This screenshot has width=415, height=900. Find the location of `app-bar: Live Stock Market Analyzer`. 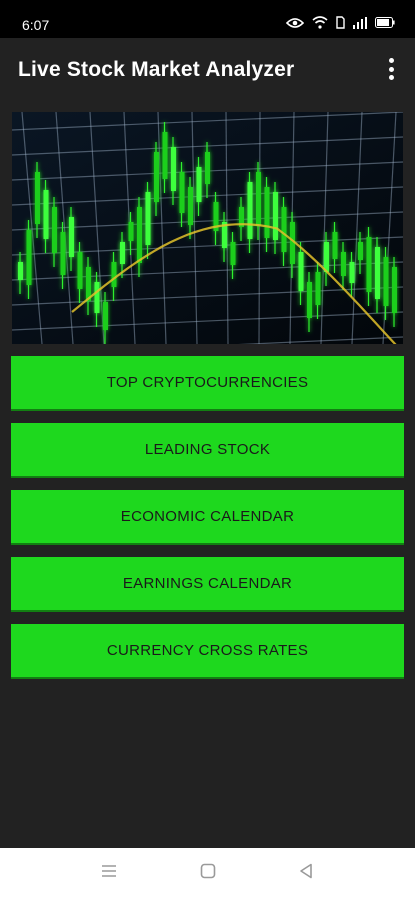

app-bar: Live Stock Market Analyzer is located at coordinates (207, 68).